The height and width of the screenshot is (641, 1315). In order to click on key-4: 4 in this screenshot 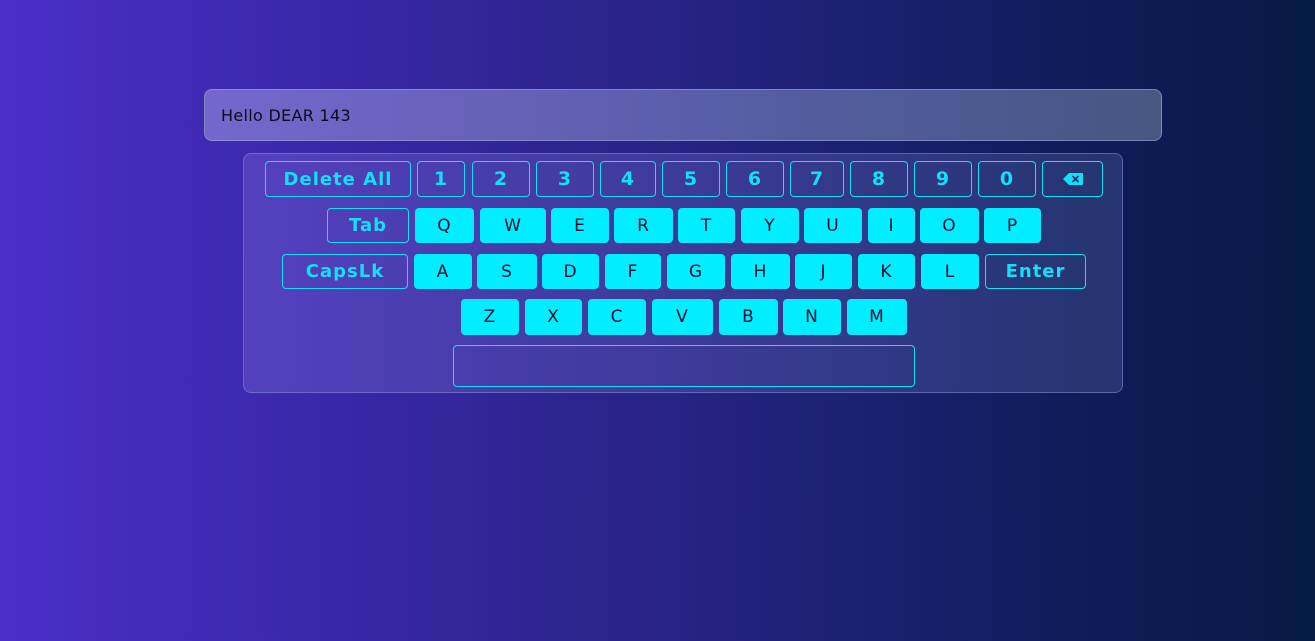, I will do `click(628, 179)`.